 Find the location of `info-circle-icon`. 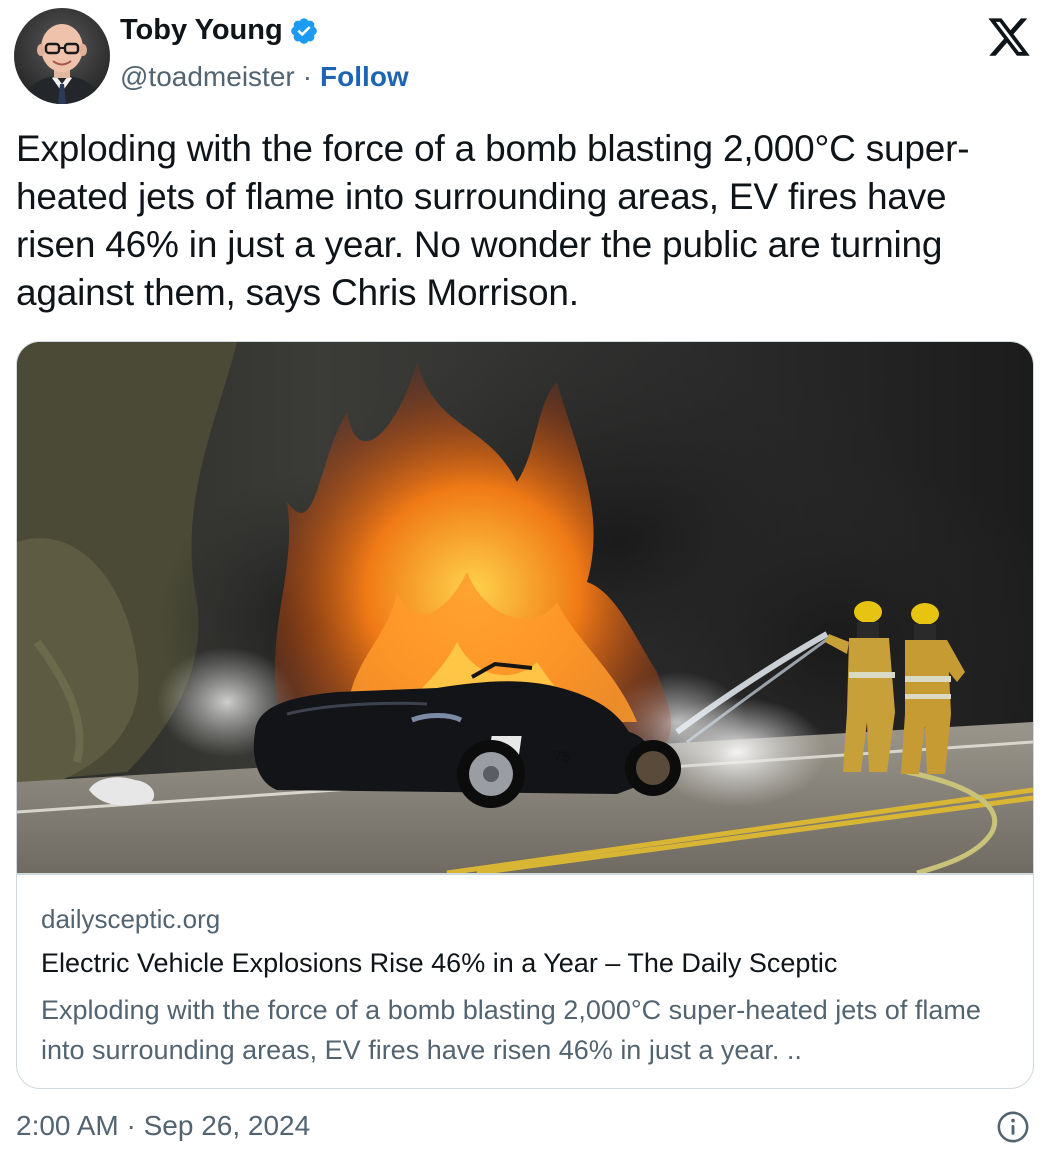

info-circle-icon is located at coordinates (1013, 1127).